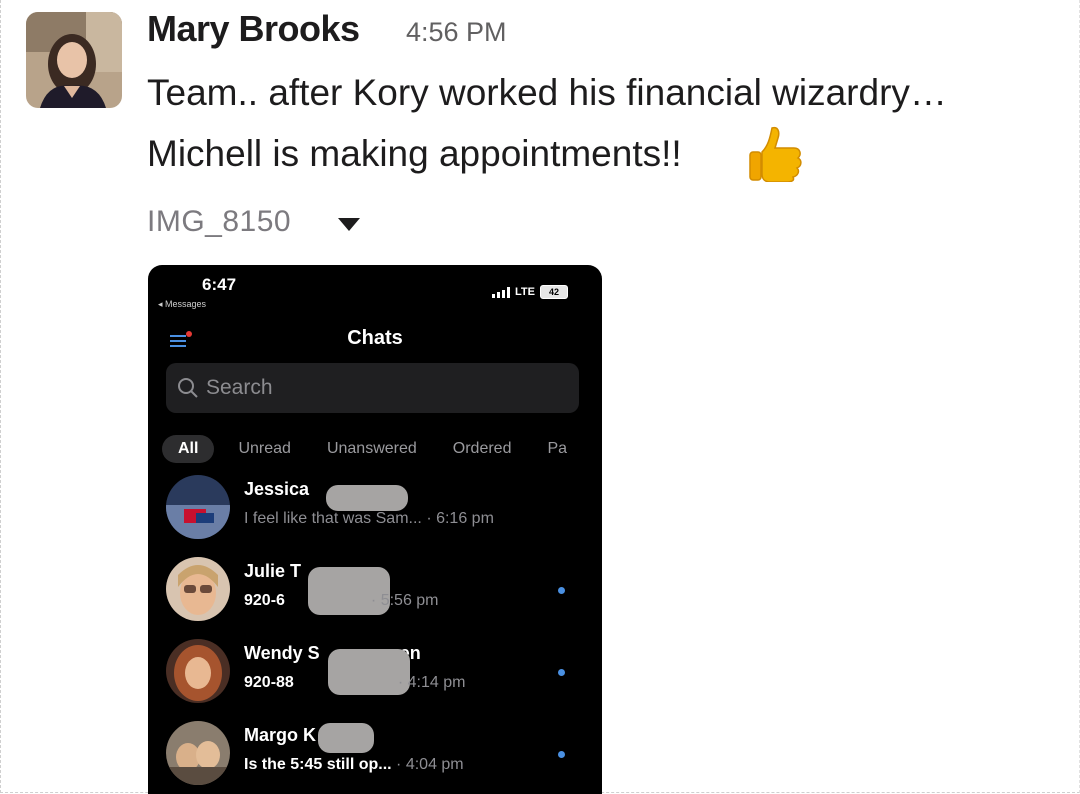 Image resolution: width=1080 pixels, height=794 pixels. I want to click on signal-icon, so click(501, 292).